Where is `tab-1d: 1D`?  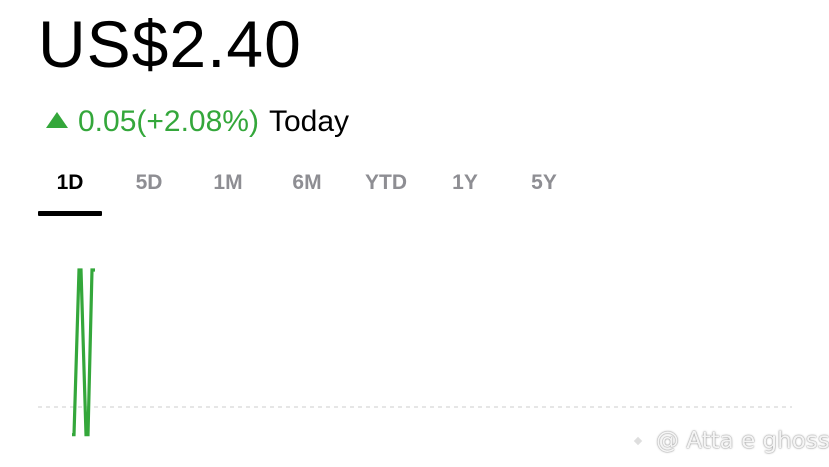 tab-1d: 1D is located at coordinates (70, 183).